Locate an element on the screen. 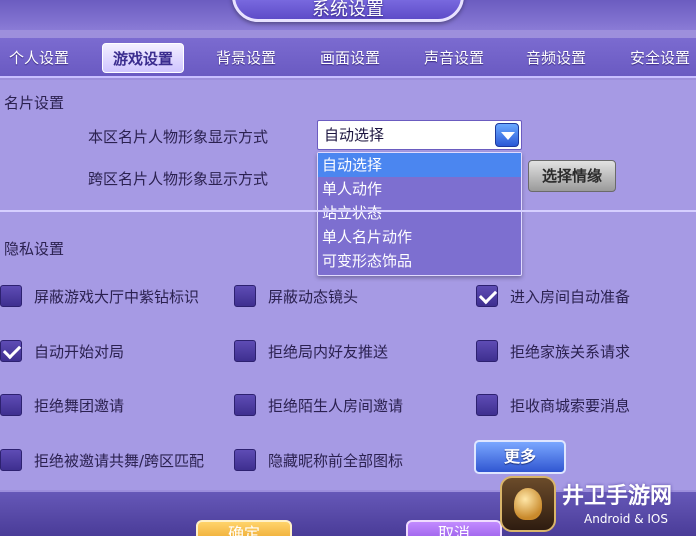 This screenshot has width=696, height=536. tab-bar: 个人设置 游戏设置 背景设置 画面设置 声音设置 音频设置 安全设置 is located at coordinates (348, 58).